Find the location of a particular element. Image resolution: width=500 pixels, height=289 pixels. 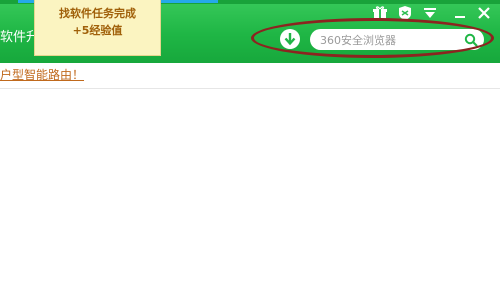

promo-link: 户型智能路由！ is located at coordinates (42, 74).